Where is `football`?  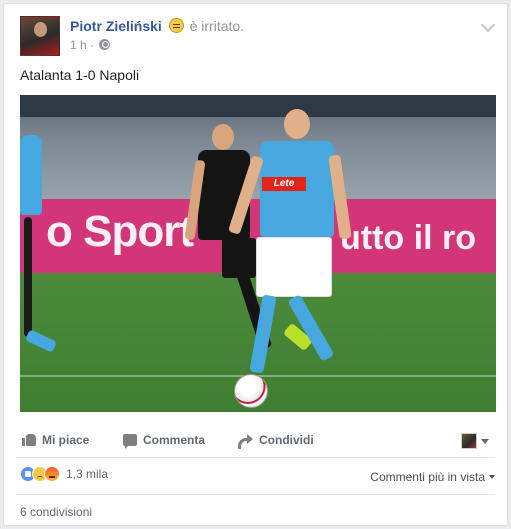
football is located at coordinates (251, 391).